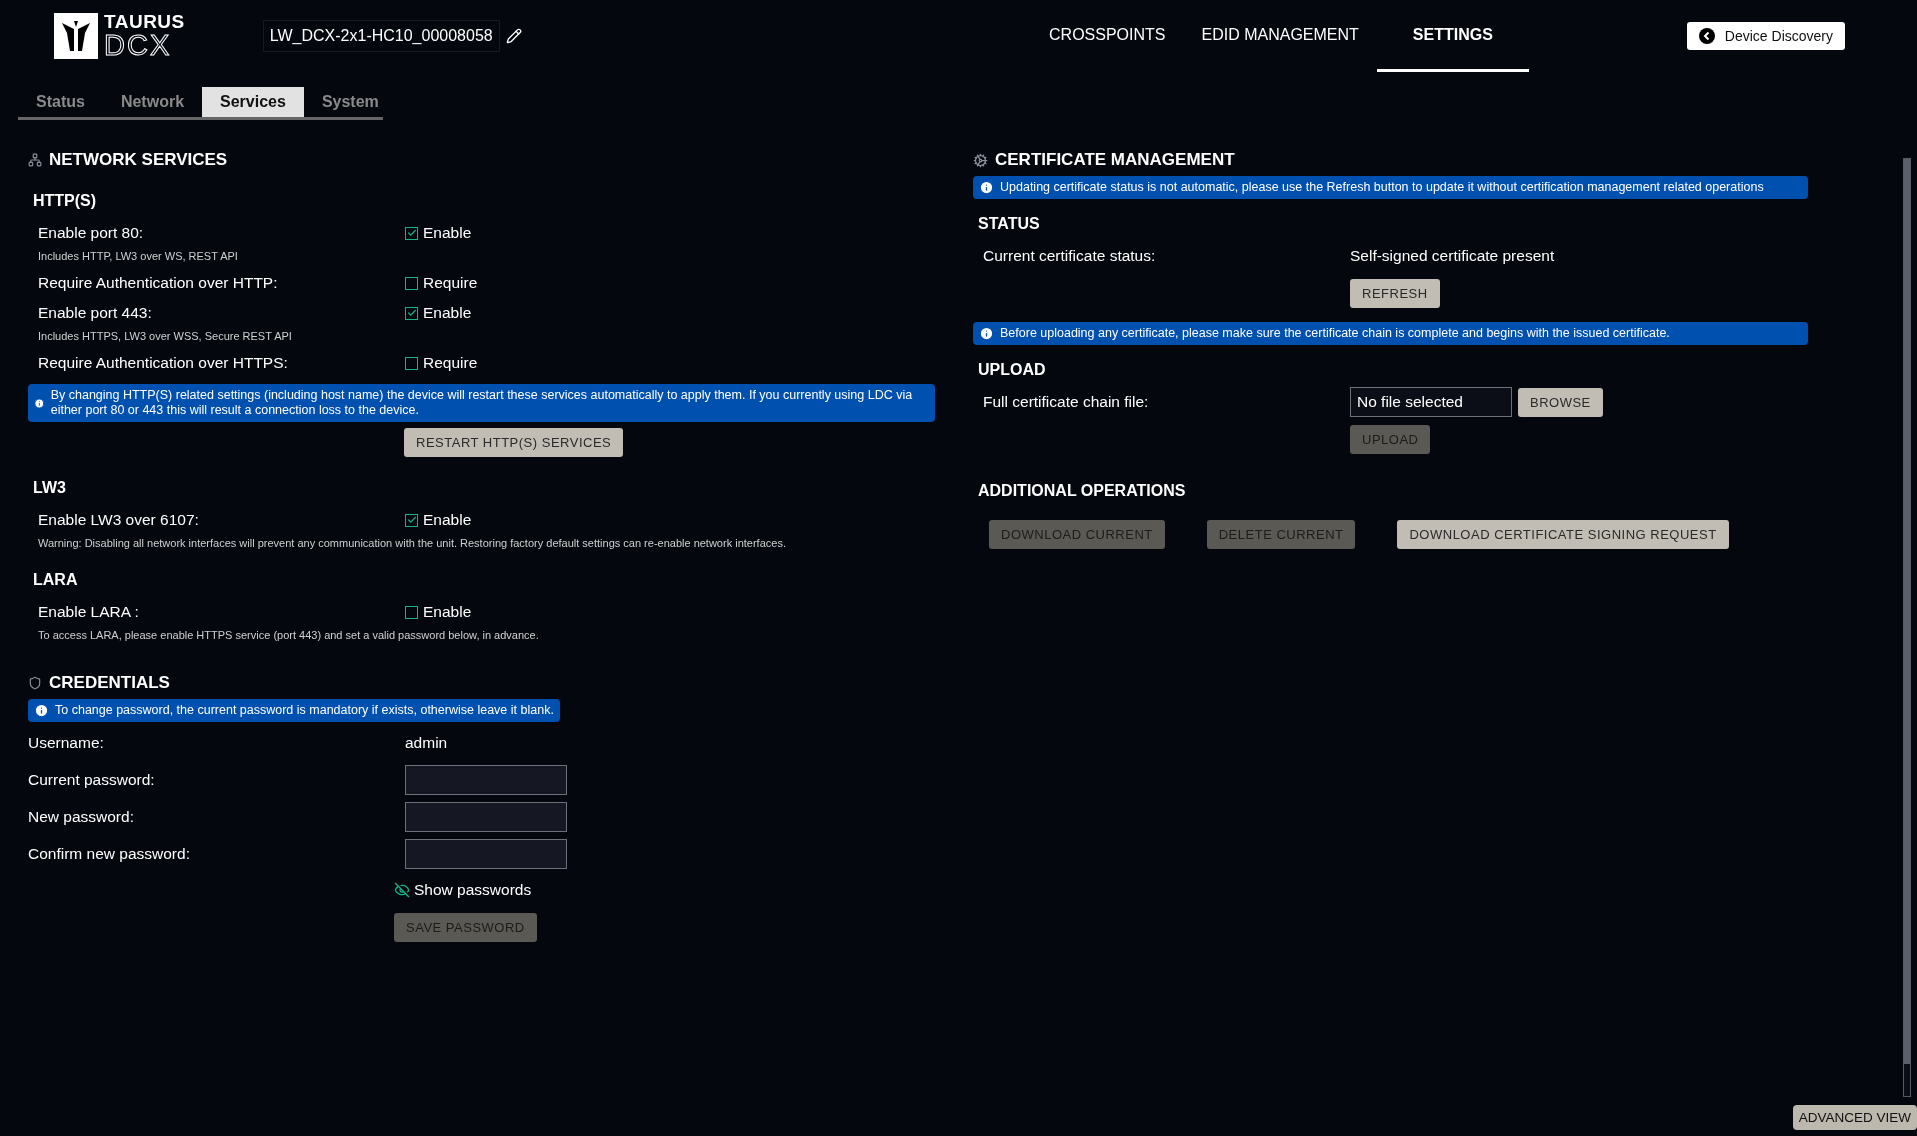 The image size is (1917, 1136). What do you see at coordinates (35, 683) in the screenshot?
I see `shield-icon` at bounding box center [35, 683].